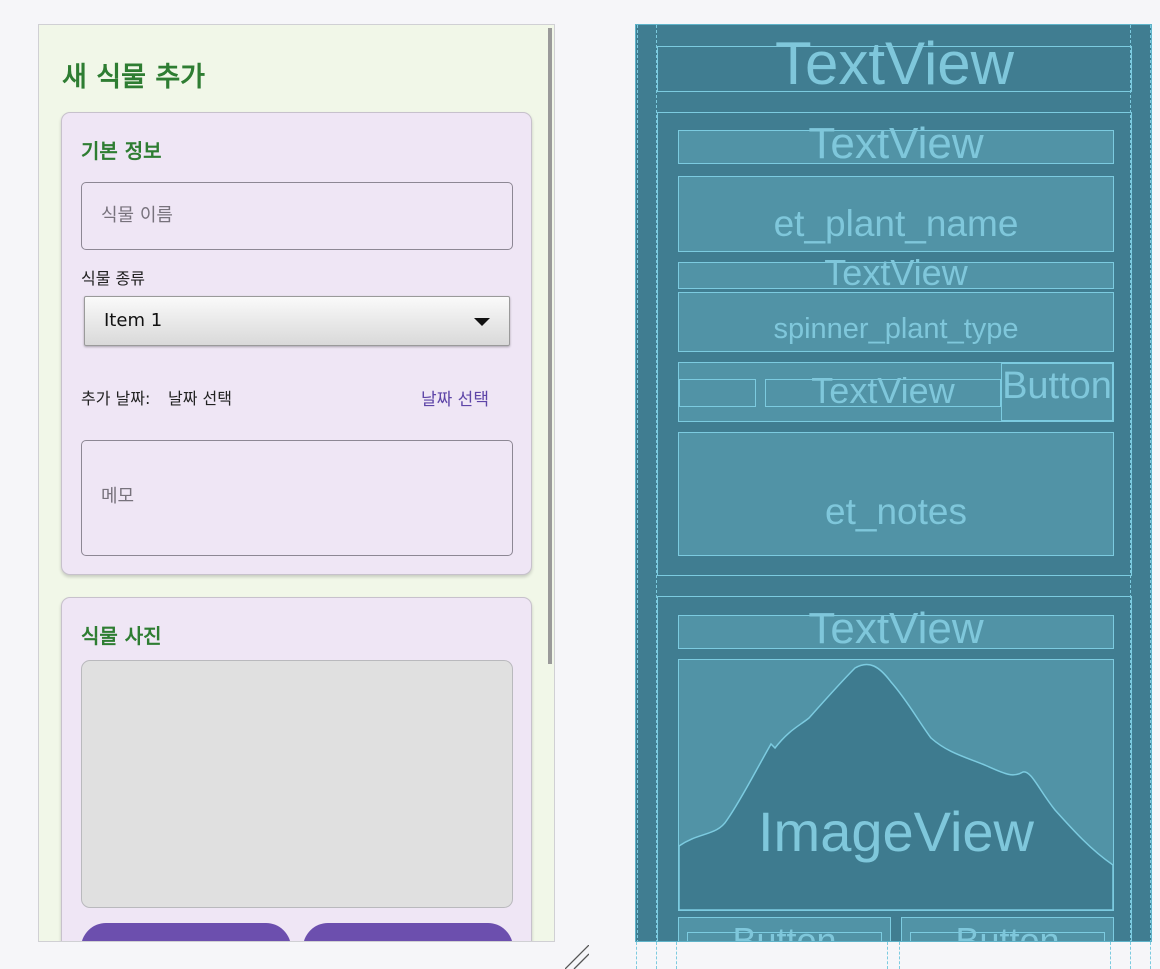 The width and height of the screenshot is (1160, 969). What do you see at coordinates (895, 831) in the screenshot?
I see `bp-imageview-label: ImageView` at bounding box center [895, 831].